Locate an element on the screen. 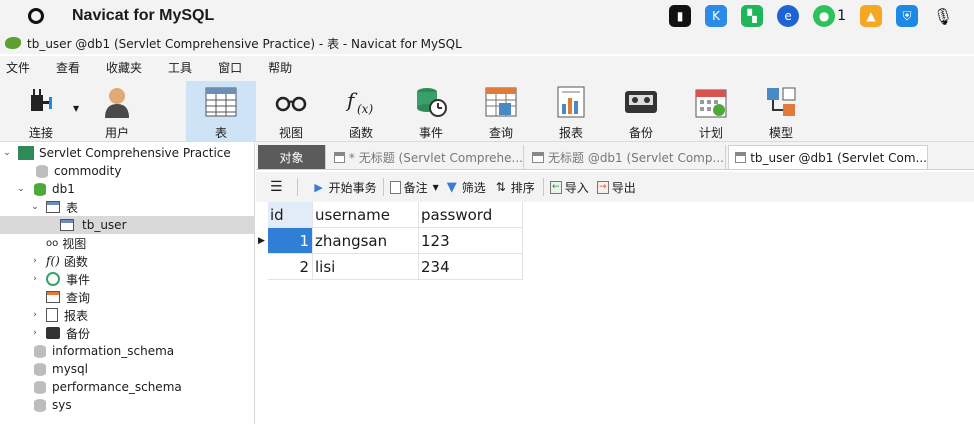 The width and height of the screenshot is (974, 424). column-header-id: id is located at coordinates (290, 215).